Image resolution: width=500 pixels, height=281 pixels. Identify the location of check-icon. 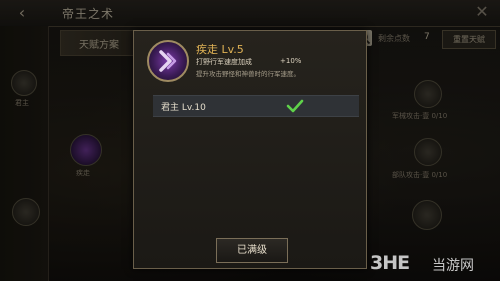
(295, 106).